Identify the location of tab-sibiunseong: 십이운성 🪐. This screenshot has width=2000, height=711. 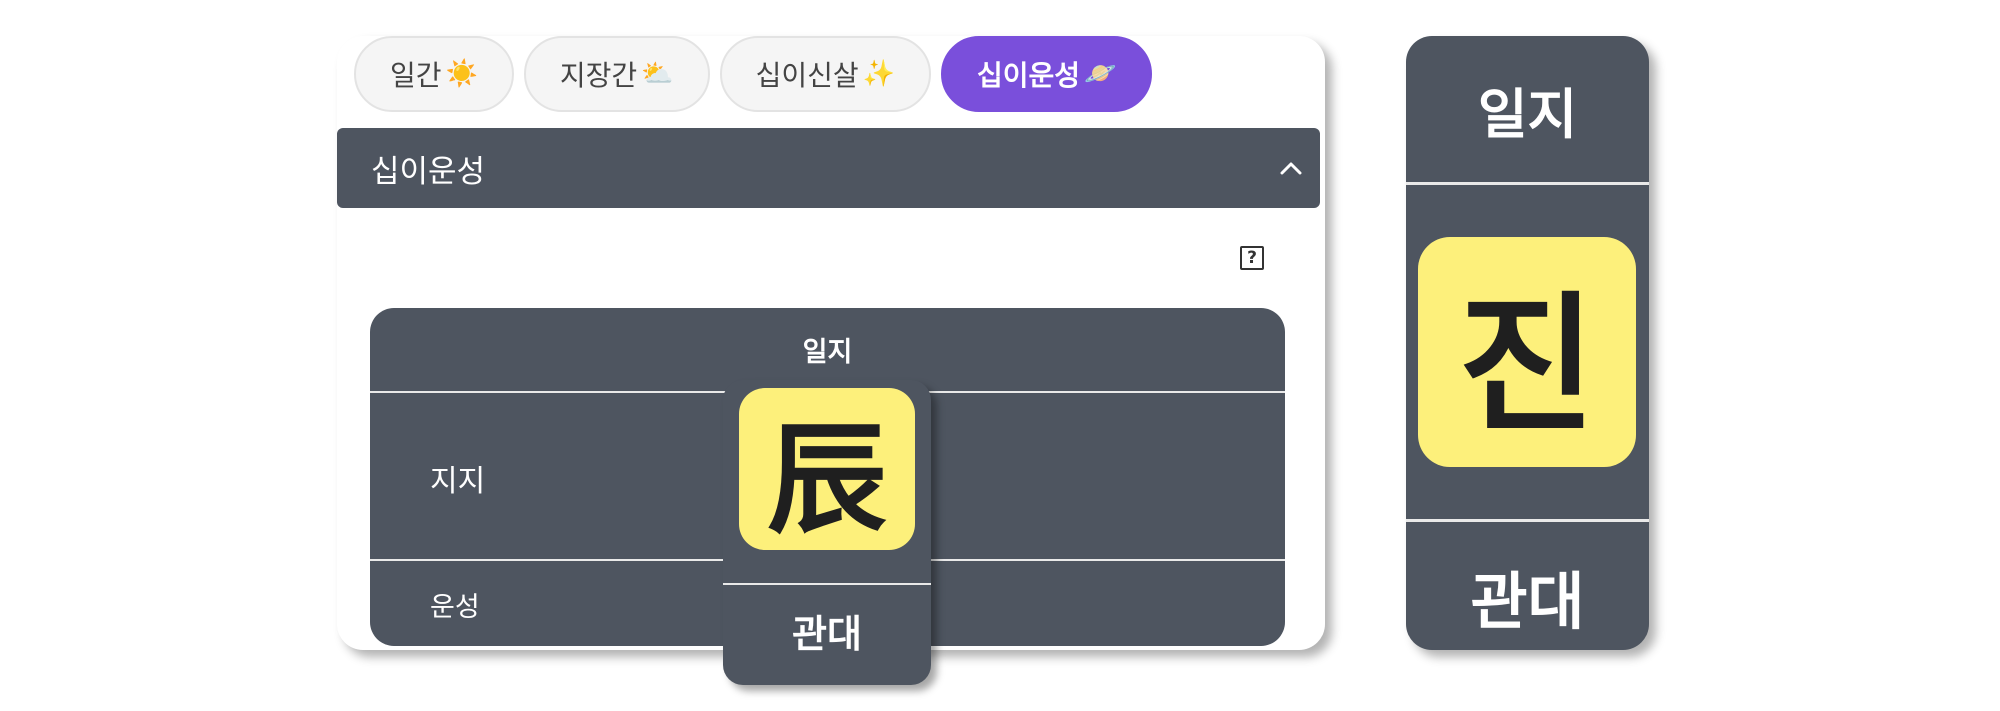
(1046, 74).